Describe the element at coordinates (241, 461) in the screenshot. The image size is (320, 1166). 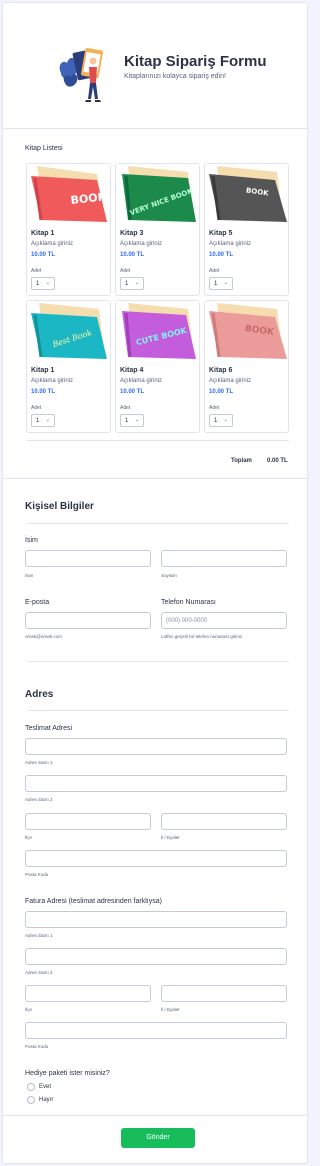
I see `total-label: Toplam` at that location.